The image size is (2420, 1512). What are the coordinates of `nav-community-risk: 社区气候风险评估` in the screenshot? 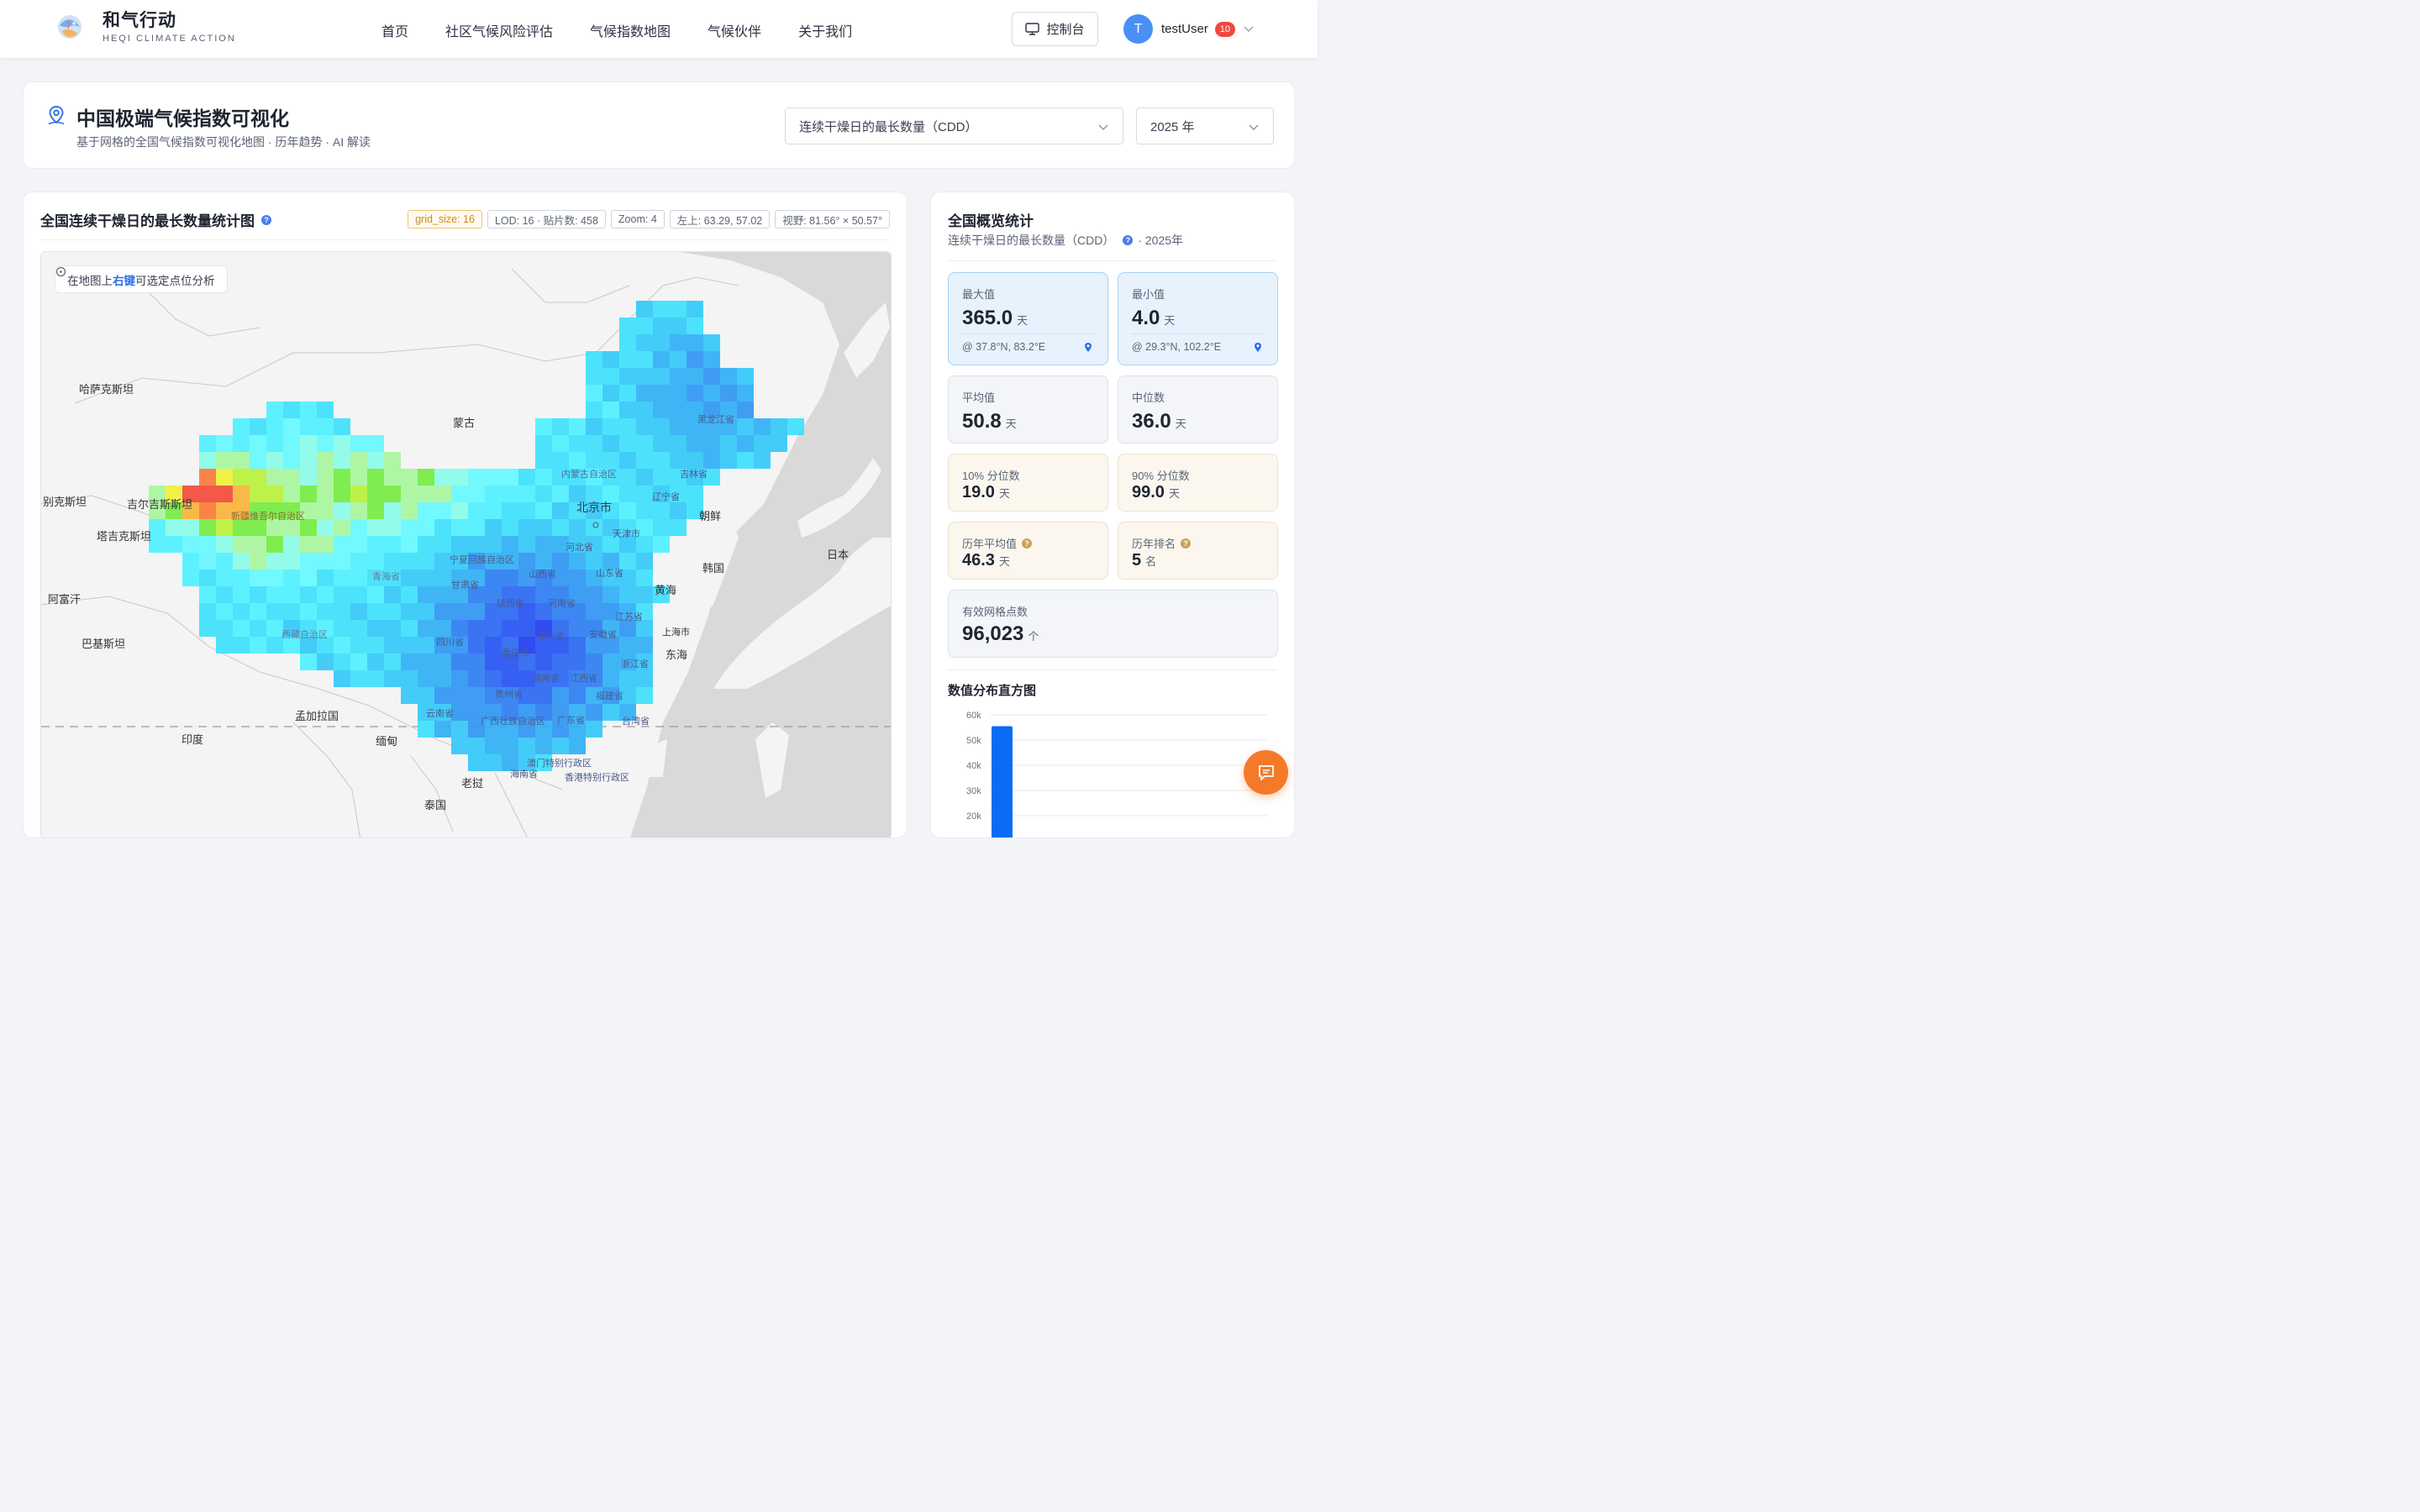 It's located at (499, 30).